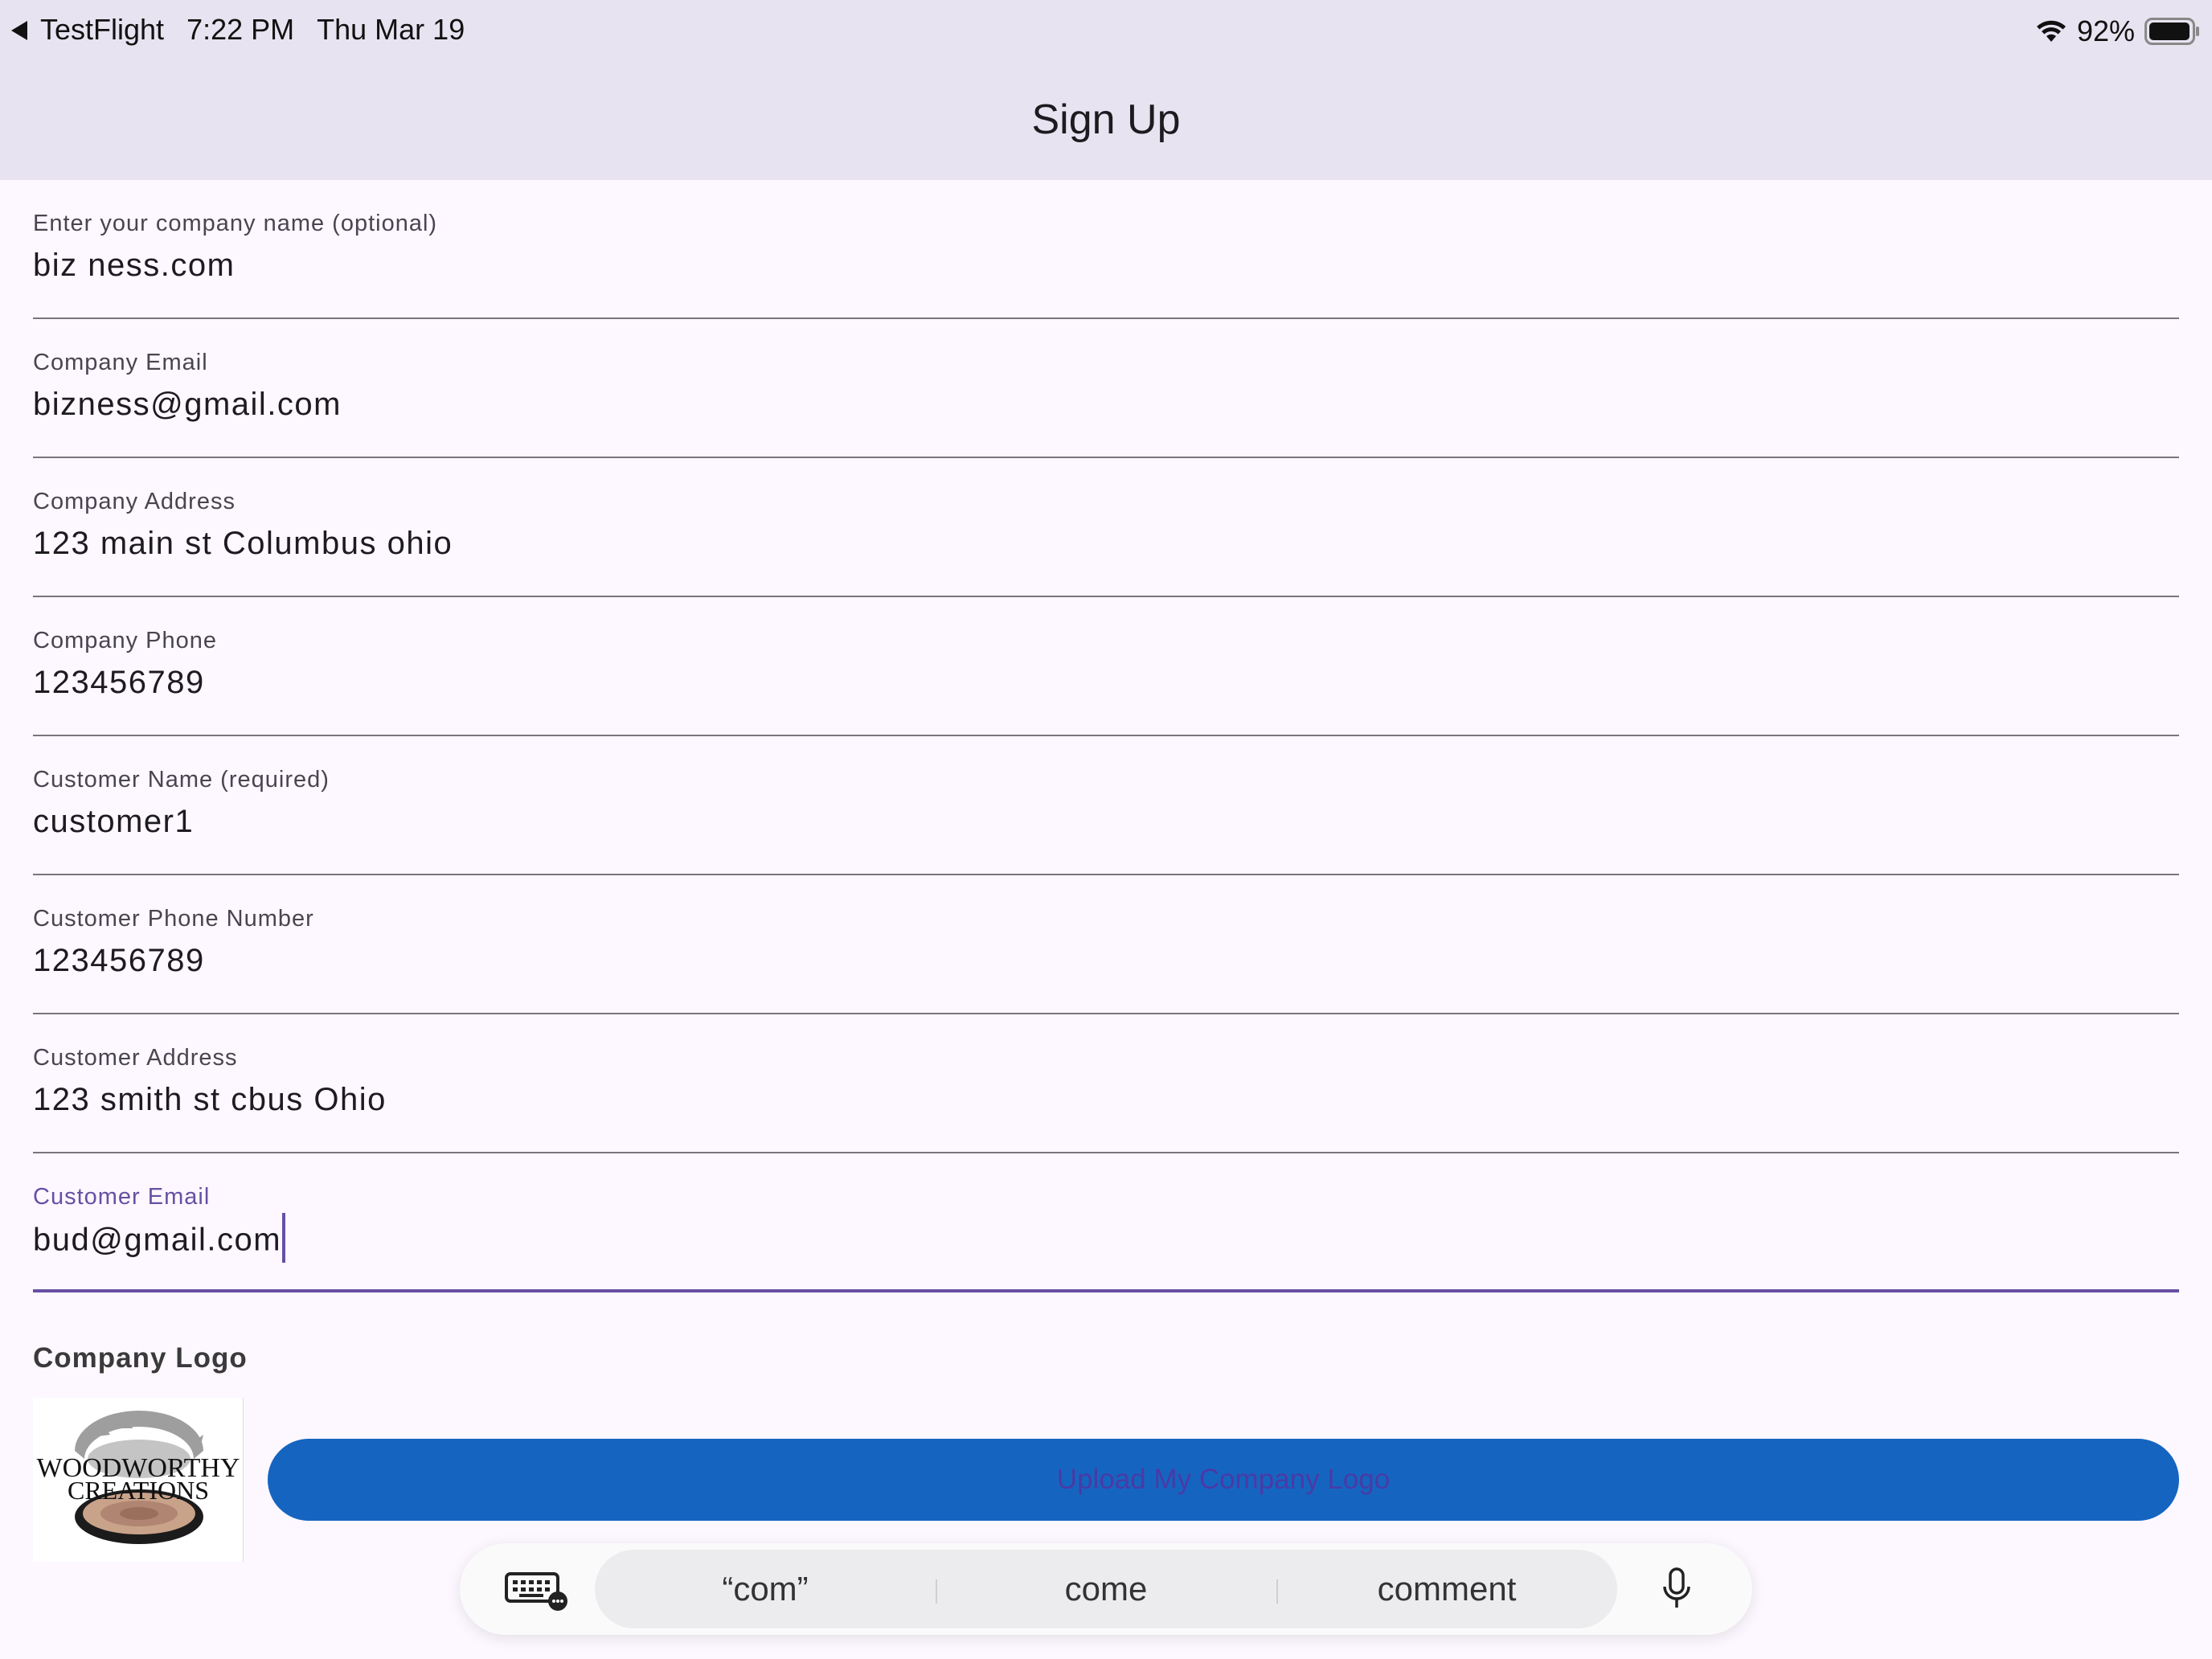 This screenshot has width=2212, height=1659. Describe the element at coordinates (157, 1240) in the screenshot. I see `field-value: bud@gmail.com` at that location.